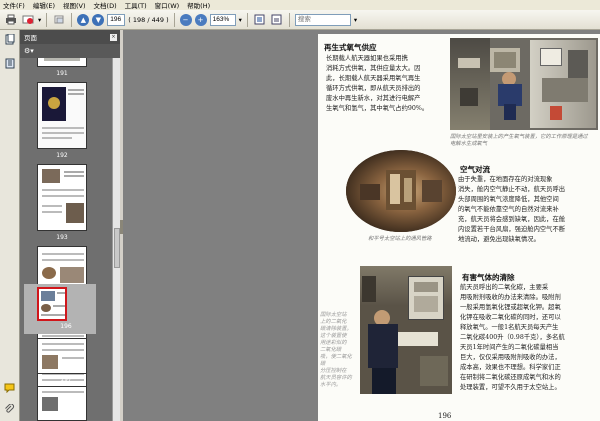 Image resolution: width=600 pixels, height=421 pixels. Describe the element at coordinates (62, 155) in the screenshot. I see `thumbnail-label: 192` at that location.